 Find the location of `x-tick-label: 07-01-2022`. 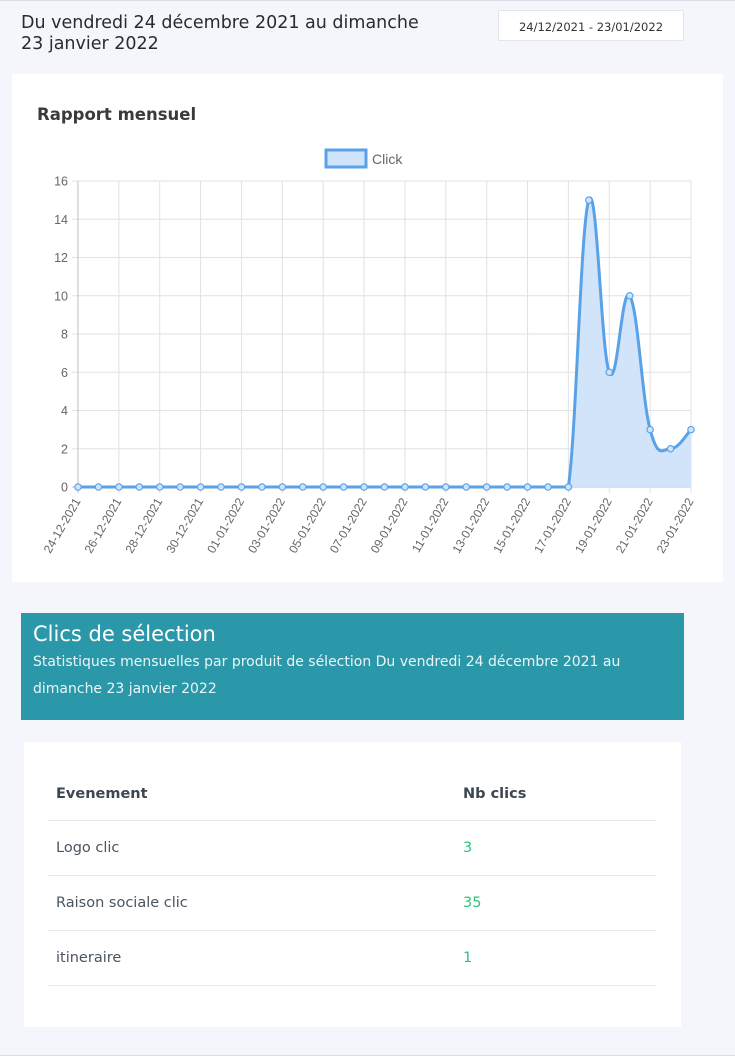

x-tick-label: 07-01-2022 is located at coordinates (348, 525).